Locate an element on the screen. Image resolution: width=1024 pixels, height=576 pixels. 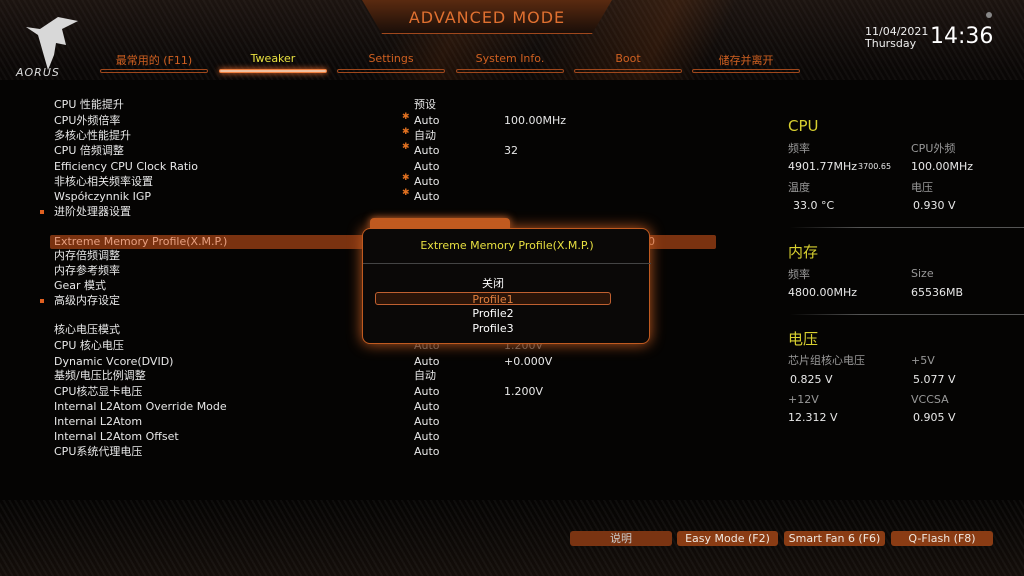
tab-1: Tweaker is located at coordinates (273, 62).